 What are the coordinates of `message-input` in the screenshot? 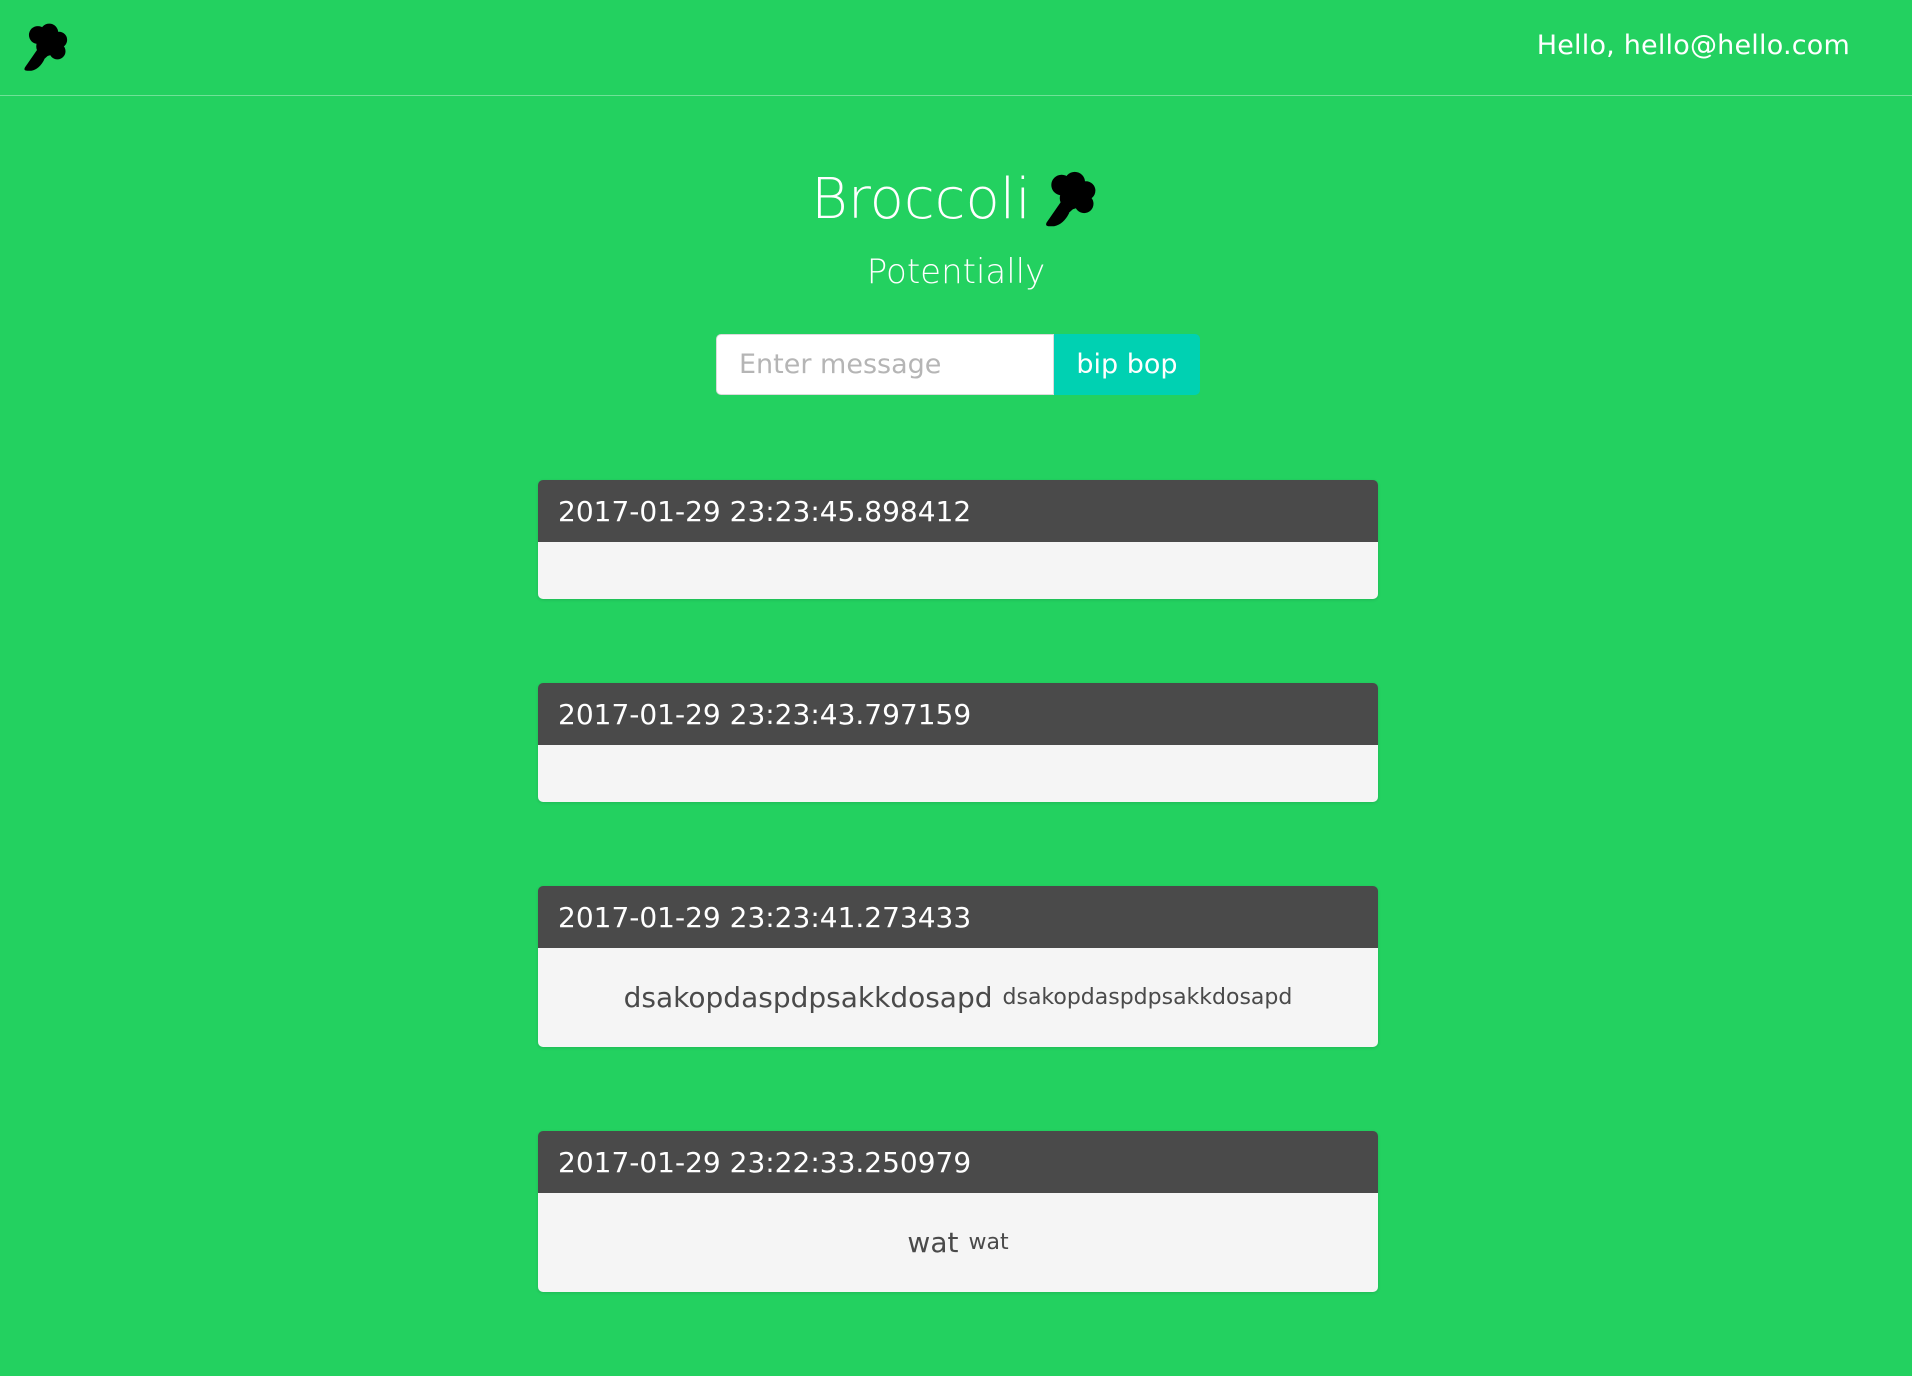 It's located at (885, 364).